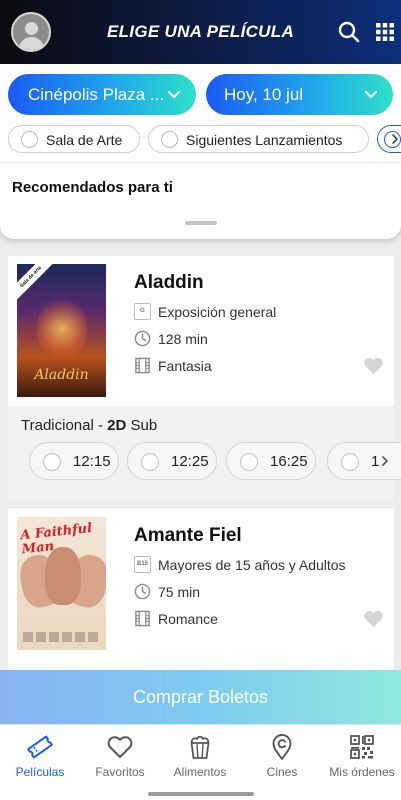 The image size is (401, 800). I want to click on chip-siguientes-lanzamientos: Siguientes Lanzamientos, so click(258, 139).